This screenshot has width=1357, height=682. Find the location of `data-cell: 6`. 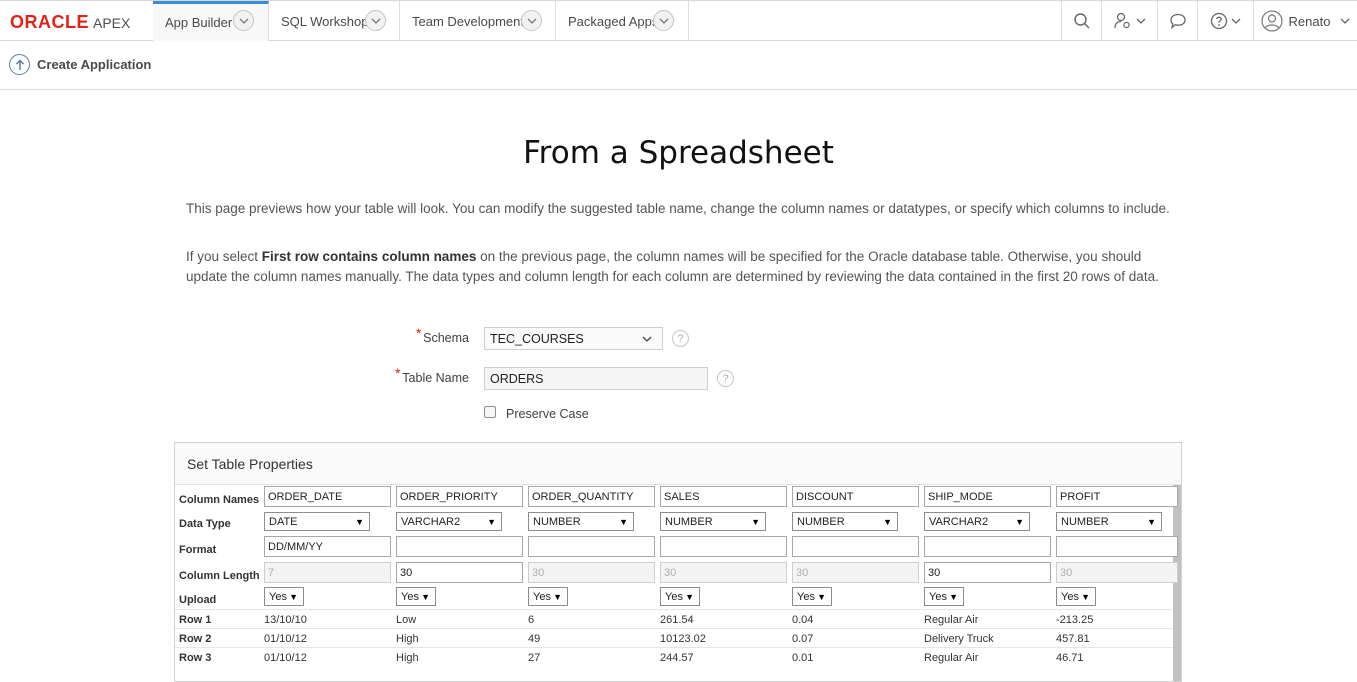

data-cell: 6 is located at coordinates (531, 620).